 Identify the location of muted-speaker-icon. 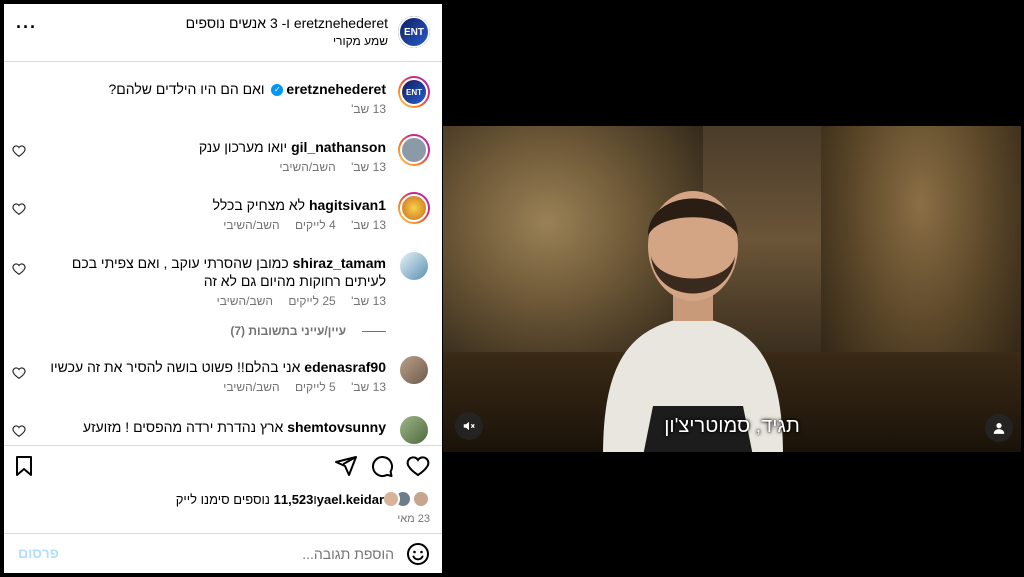
(469, 426).